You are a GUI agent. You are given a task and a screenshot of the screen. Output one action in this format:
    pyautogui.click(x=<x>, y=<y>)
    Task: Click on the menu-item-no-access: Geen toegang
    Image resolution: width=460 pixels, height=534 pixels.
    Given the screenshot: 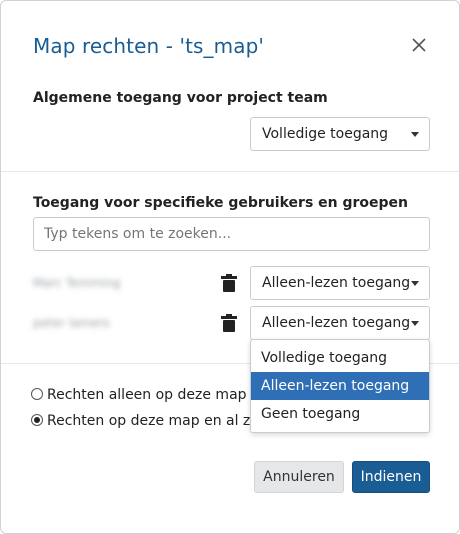 What is the action you would take?
    pyautogui.click(x=340, y=414)
    